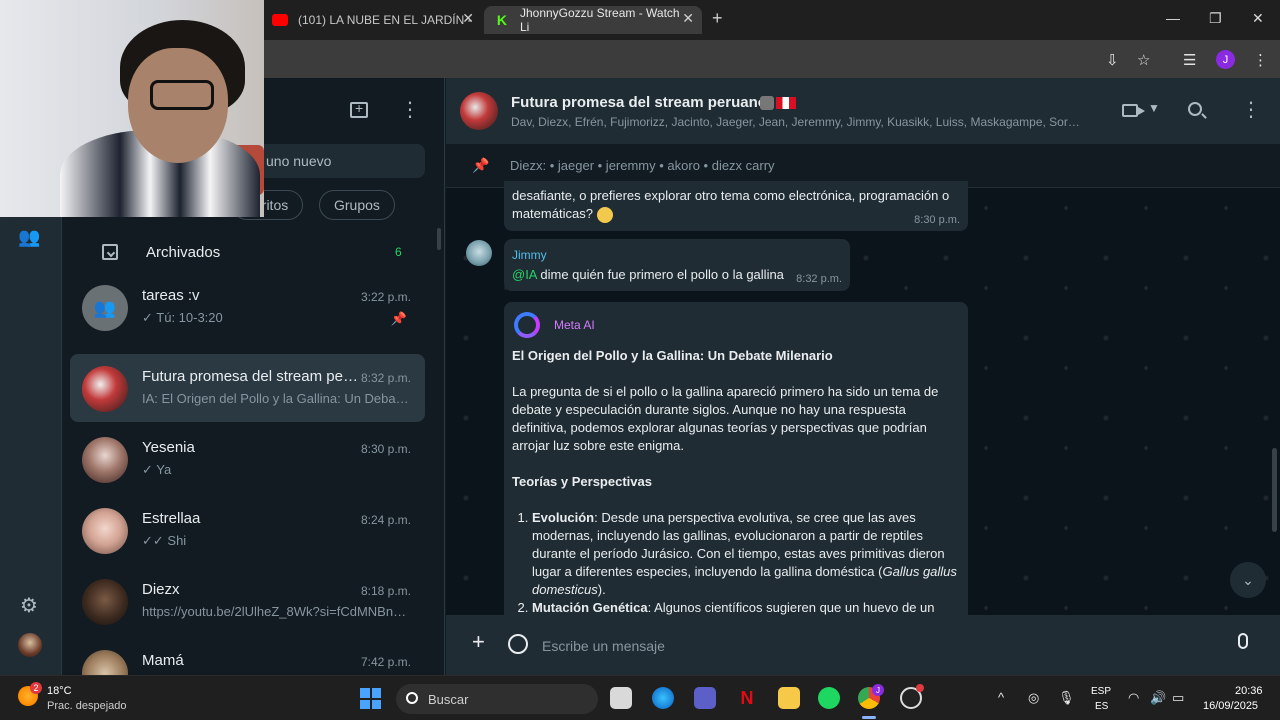 The width and height of the screenshot is (1280, 720). I want to click on archived-row: Archivados 6, so click(253, 253).